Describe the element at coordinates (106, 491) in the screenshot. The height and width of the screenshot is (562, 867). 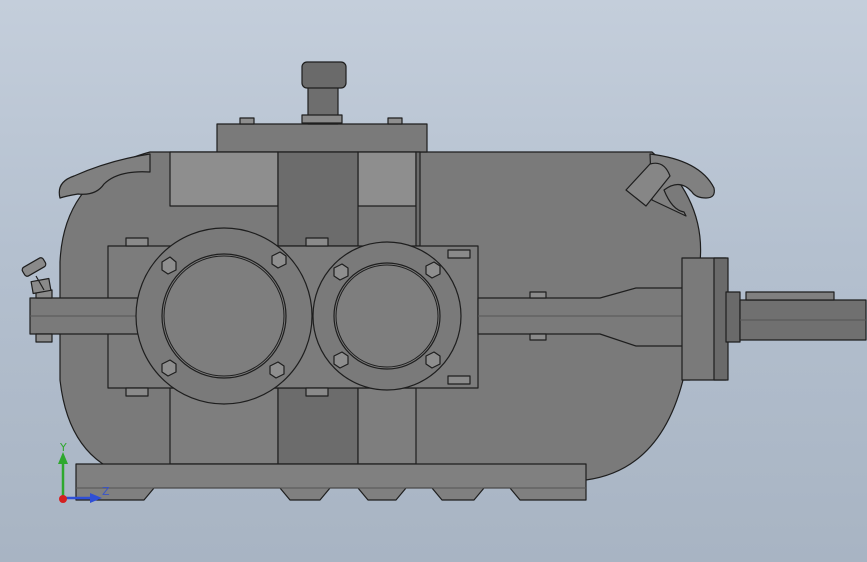
I see `z-axis-label: Z` at that location.